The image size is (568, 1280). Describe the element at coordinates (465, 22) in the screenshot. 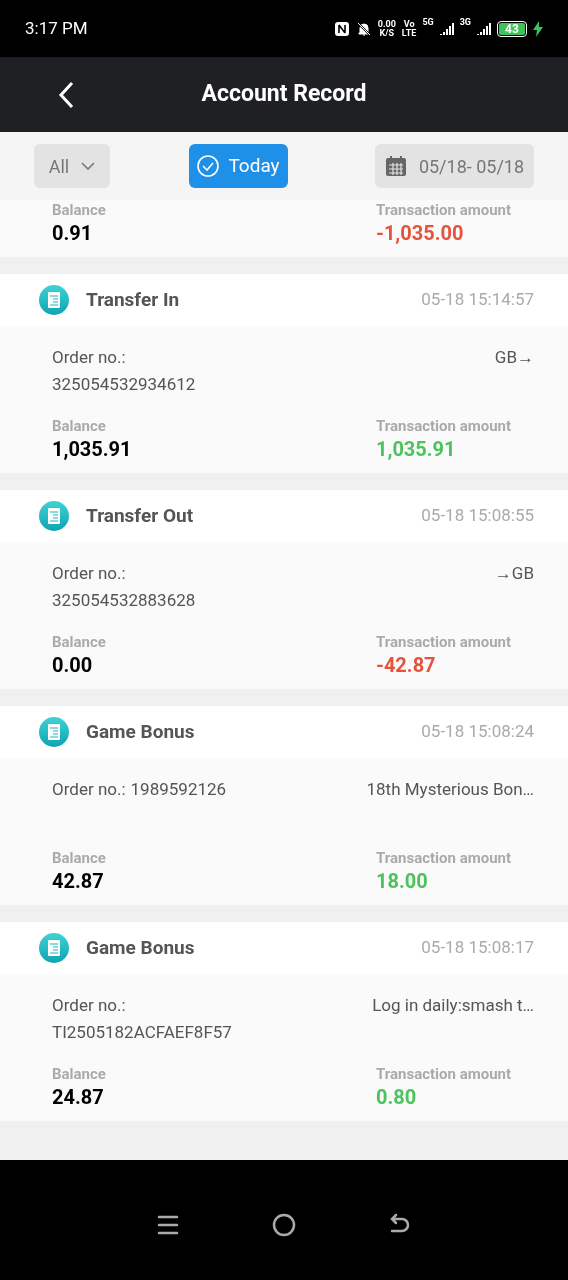

I see `network-type: 3G` at that location.